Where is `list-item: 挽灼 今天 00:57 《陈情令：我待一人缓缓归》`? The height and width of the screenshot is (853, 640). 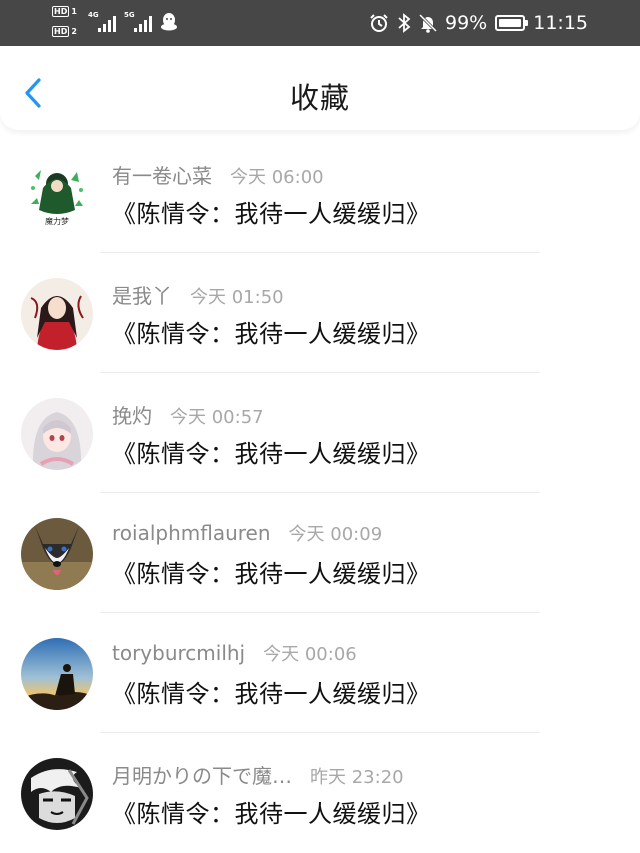
list-item: 挽灼 今天 00:57 《陈情令：我待一人缓缓归》 is located at coordinates (320, 433).